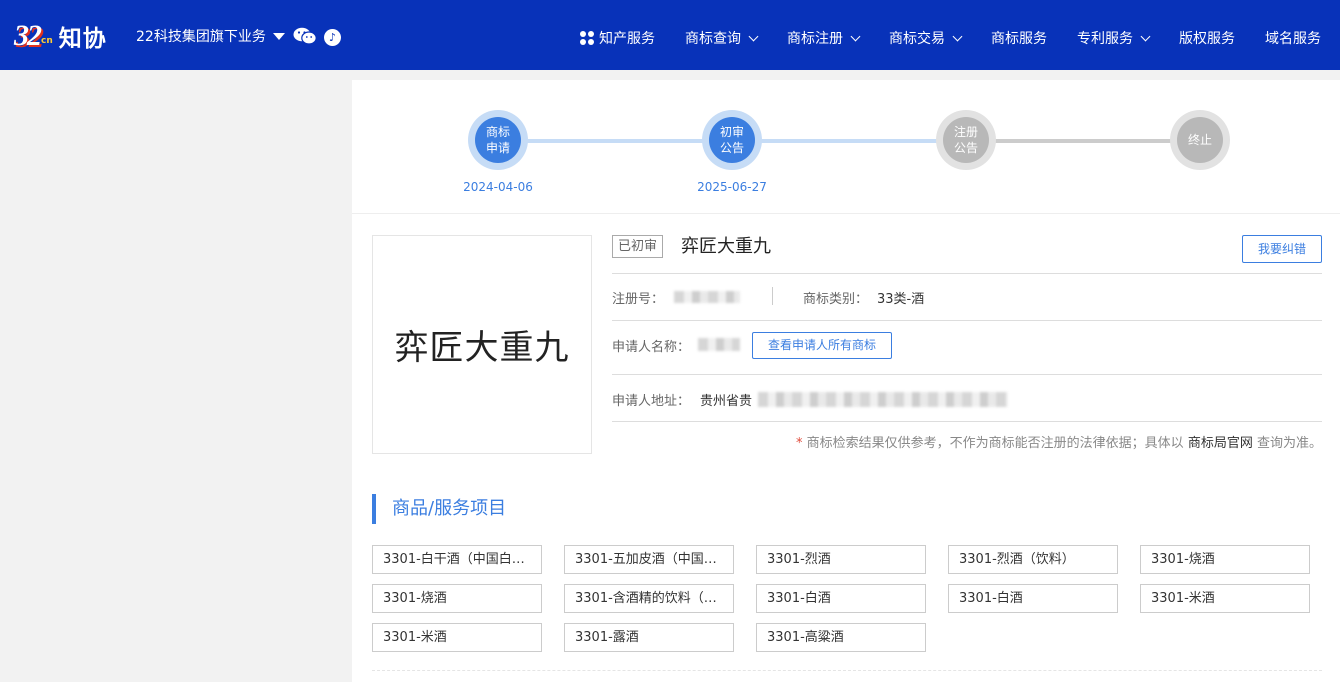 The image size is (1340, 682). Describe the element at coordinates (846, 147) in the screenshot. I see `progress-steps: 商标申请 2024-04-06 初审公告 2025-06-27 注册公告 终止` at that location.